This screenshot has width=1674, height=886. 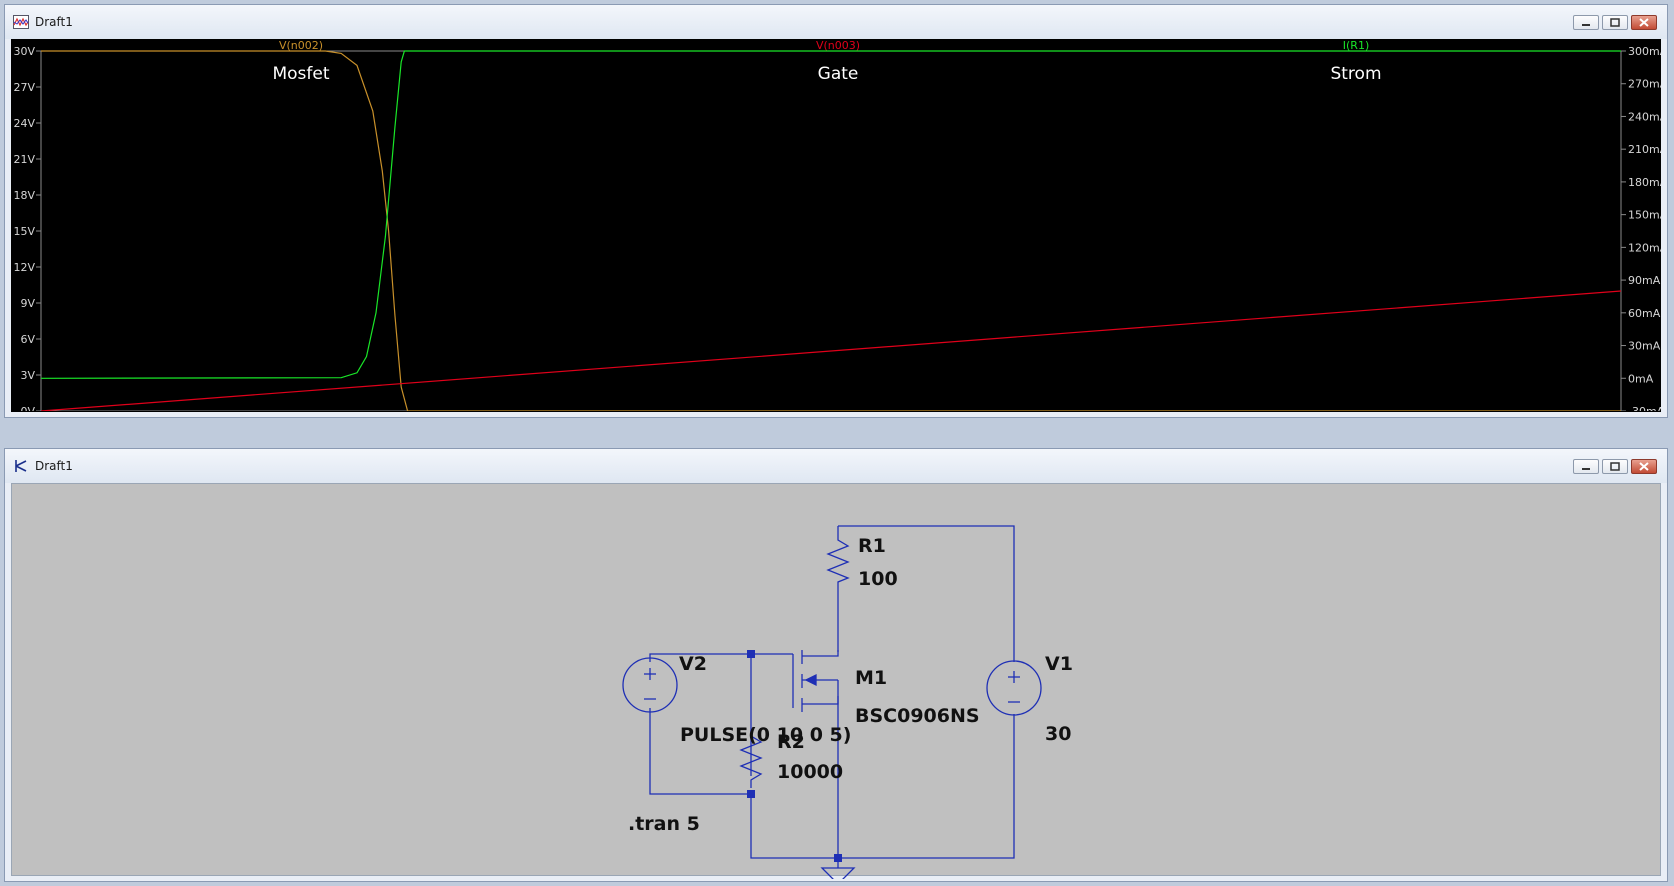 What do you see at coordinates (21, 22) in the screenshot?
I see `waveform-app-icon` at bounding box center [21, 22].